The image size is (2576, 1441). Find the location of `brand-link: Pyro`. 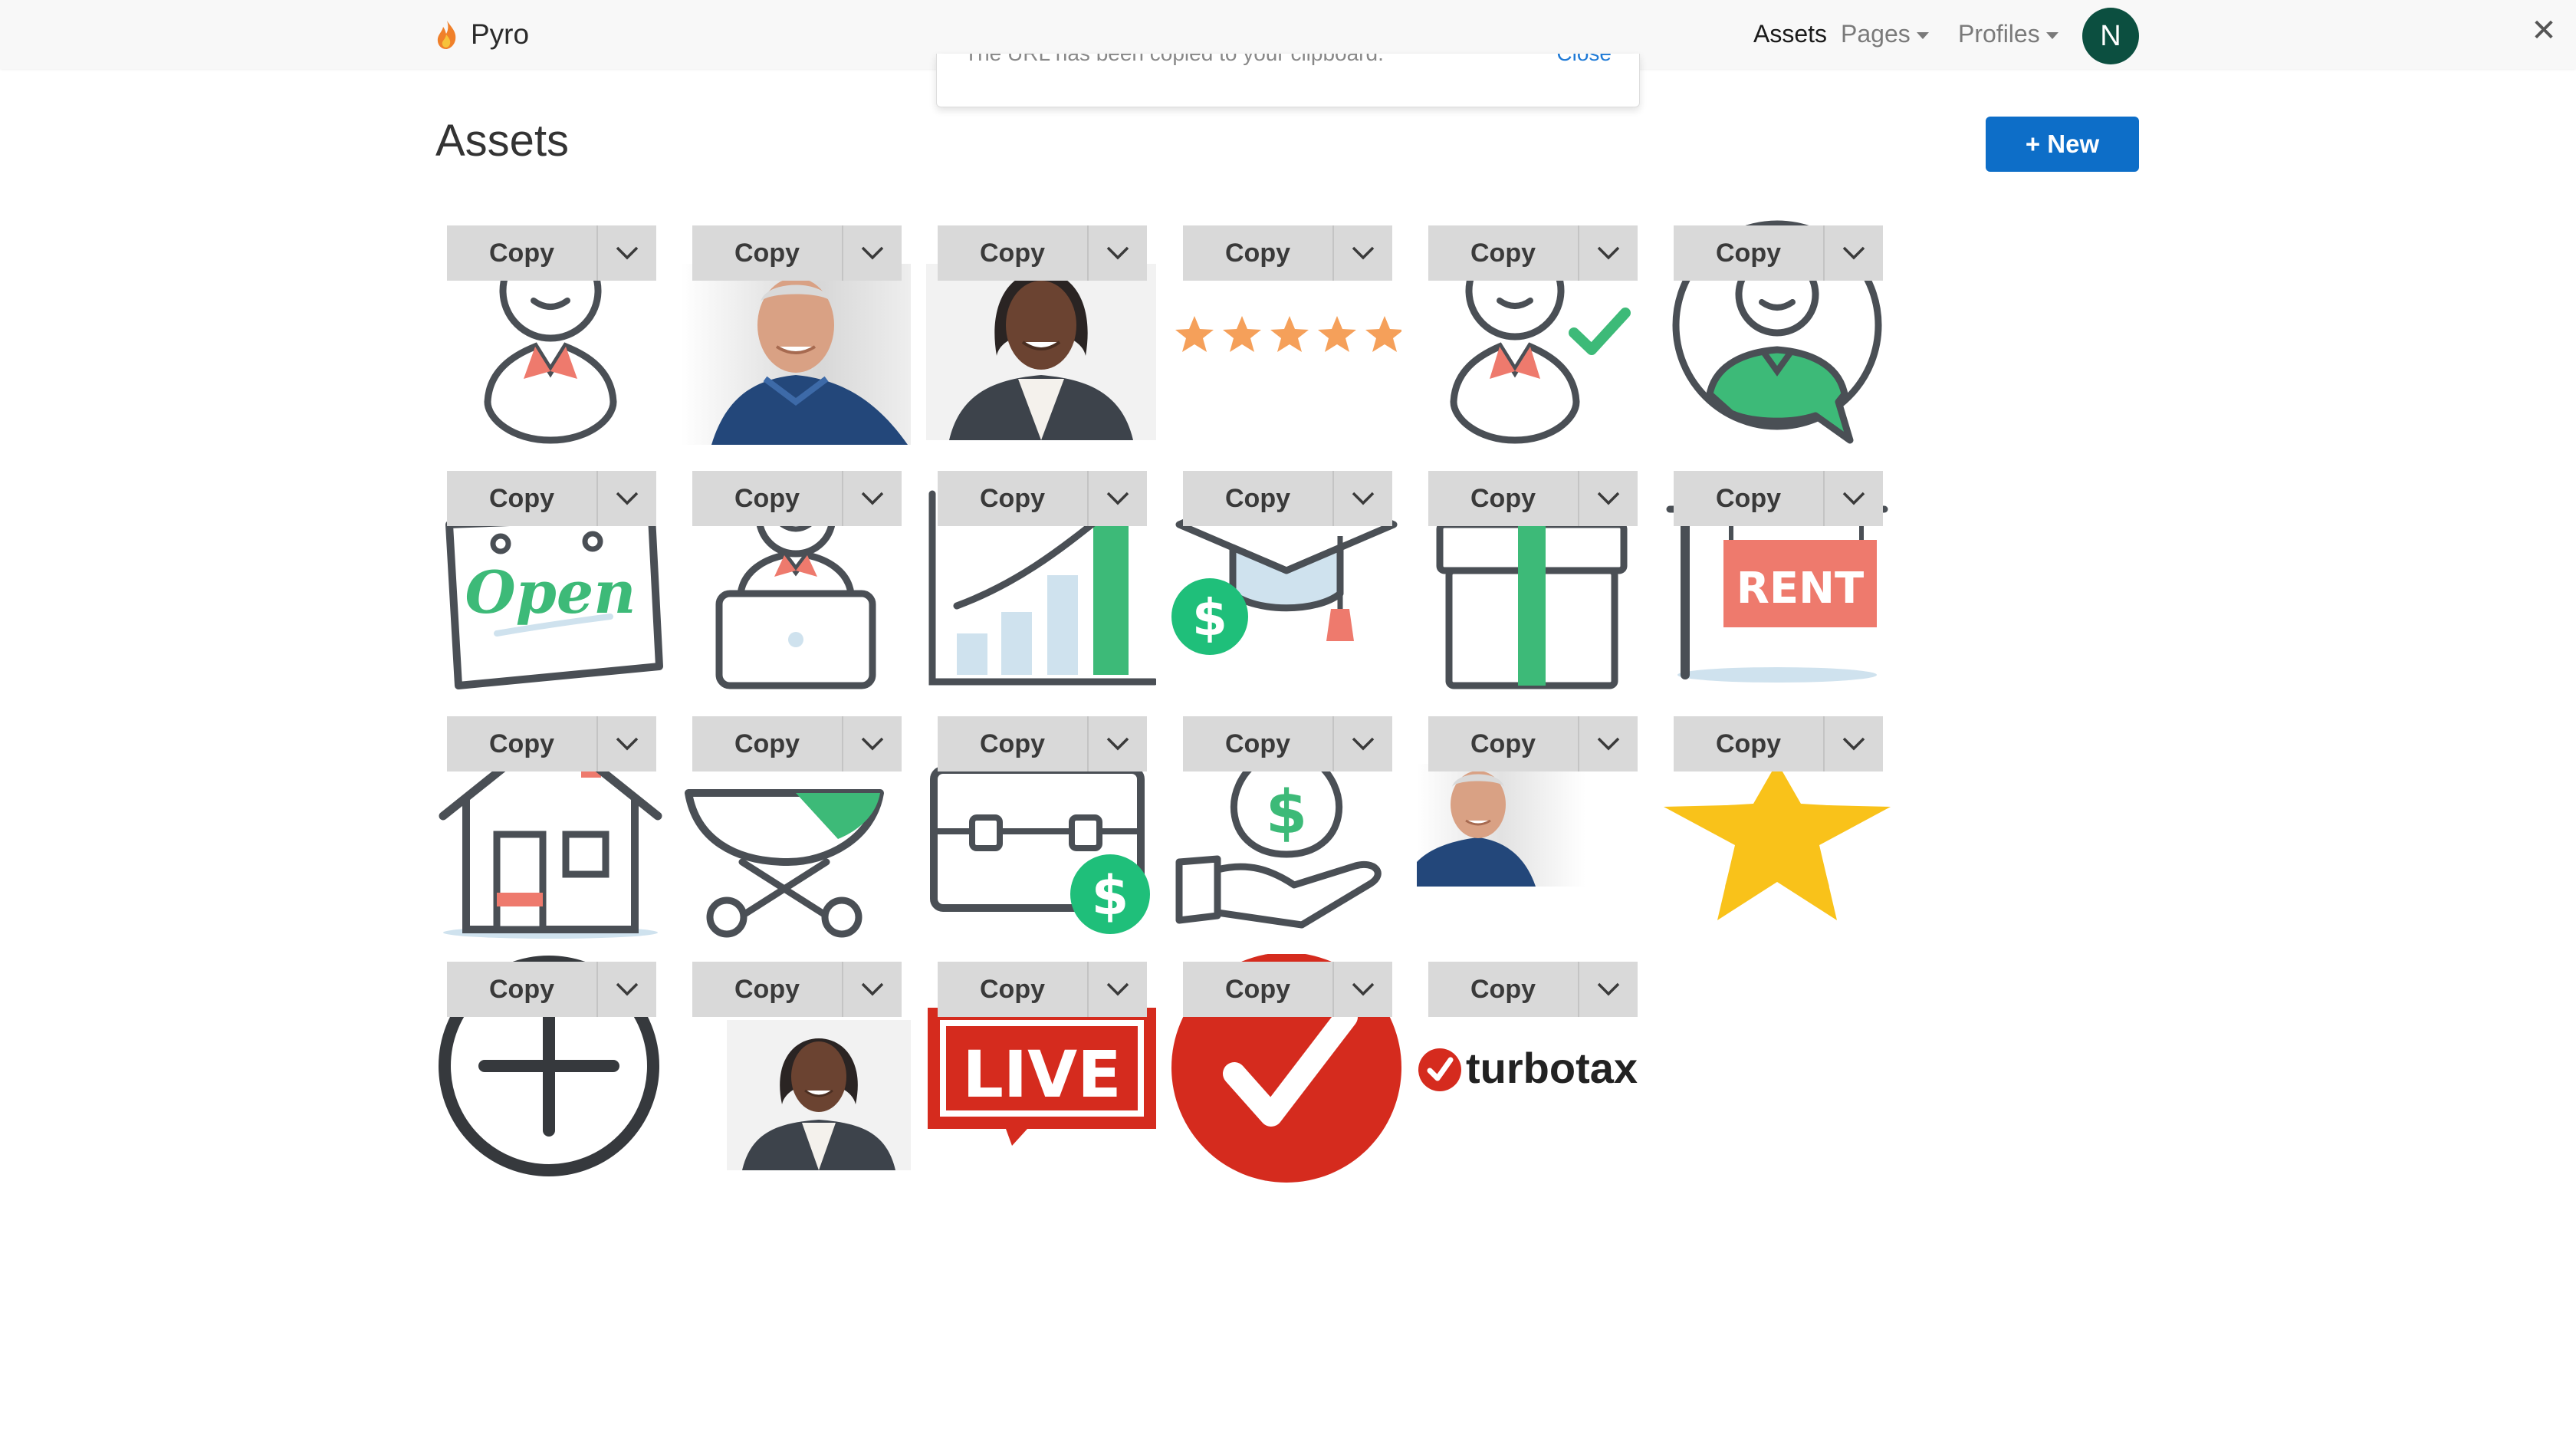

brand-link: Pyro is located at coordinates (482, 34).